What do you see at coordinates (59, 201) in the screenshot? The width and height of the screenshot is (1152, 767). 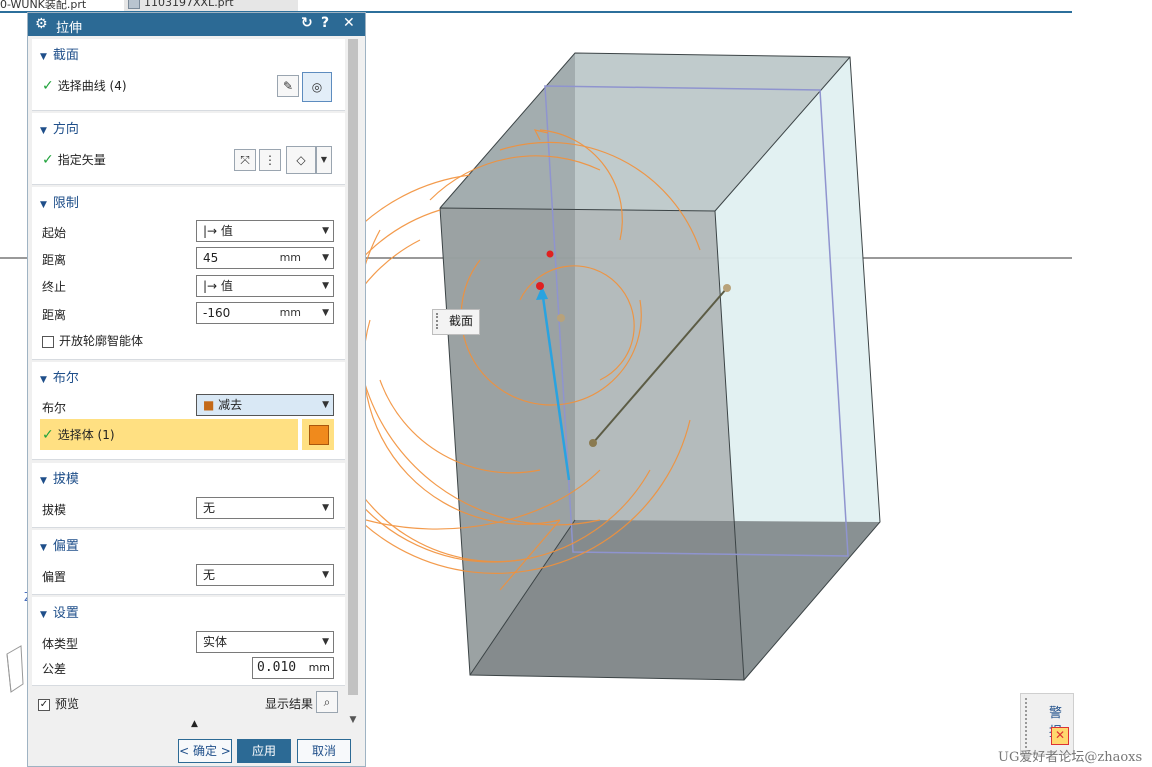 I see `limits-group-header: ▼ 限制` at bounding box center [59, 201].